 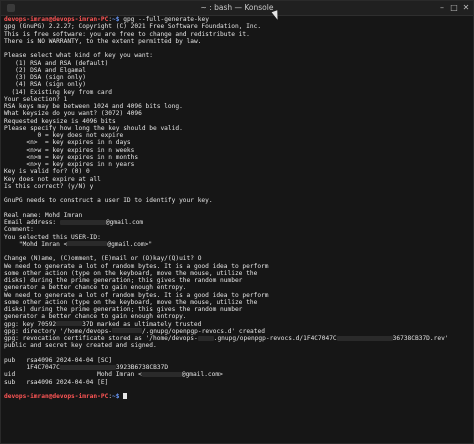 I want to click on terminal-line: Real name: Mohd Imran, so click(x=237, y=215).